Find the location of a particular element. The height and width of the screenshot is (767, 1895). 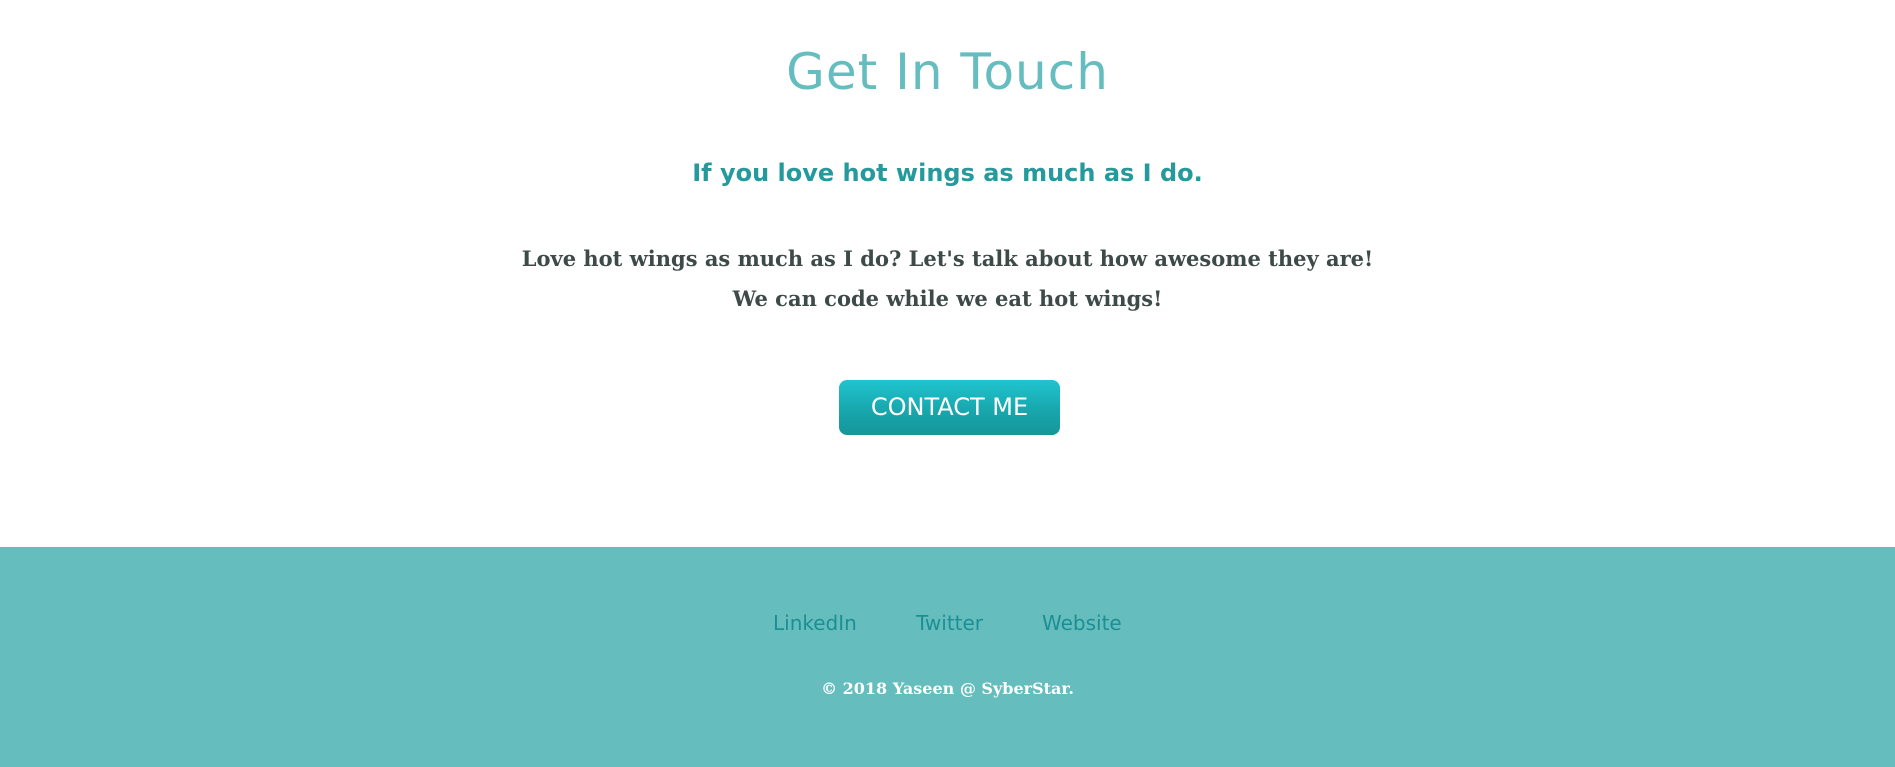

copyright-text: © 2018 Yaseen @ SyberStar. is located at coordinates (947, 688).